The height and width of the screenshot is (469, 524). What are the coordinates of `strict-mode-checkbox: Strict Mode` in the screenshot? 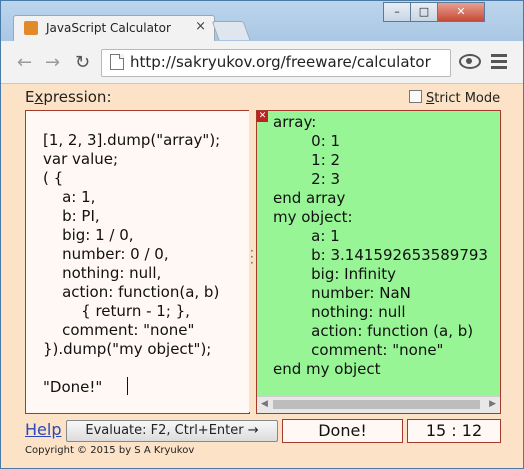 It's located at (454, 98).